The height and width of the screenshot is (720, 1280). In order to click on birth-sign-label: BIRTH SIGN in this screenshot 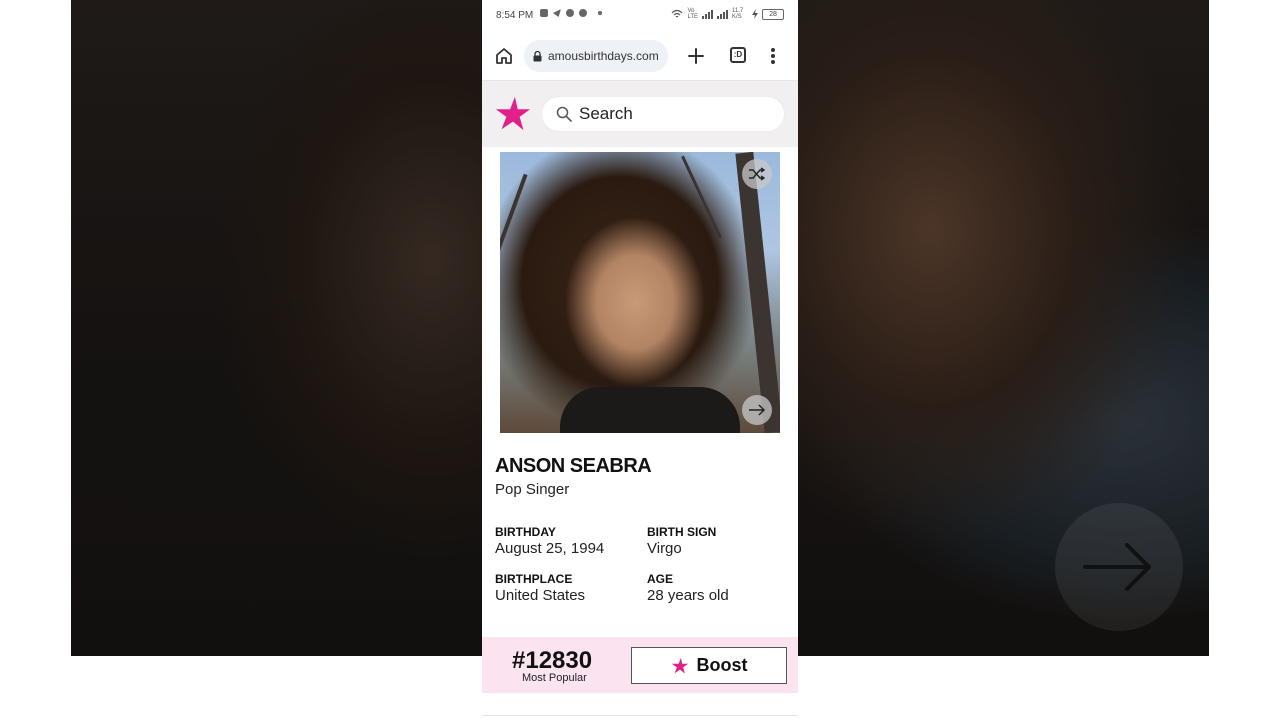, I will do `click(682, 532)`.